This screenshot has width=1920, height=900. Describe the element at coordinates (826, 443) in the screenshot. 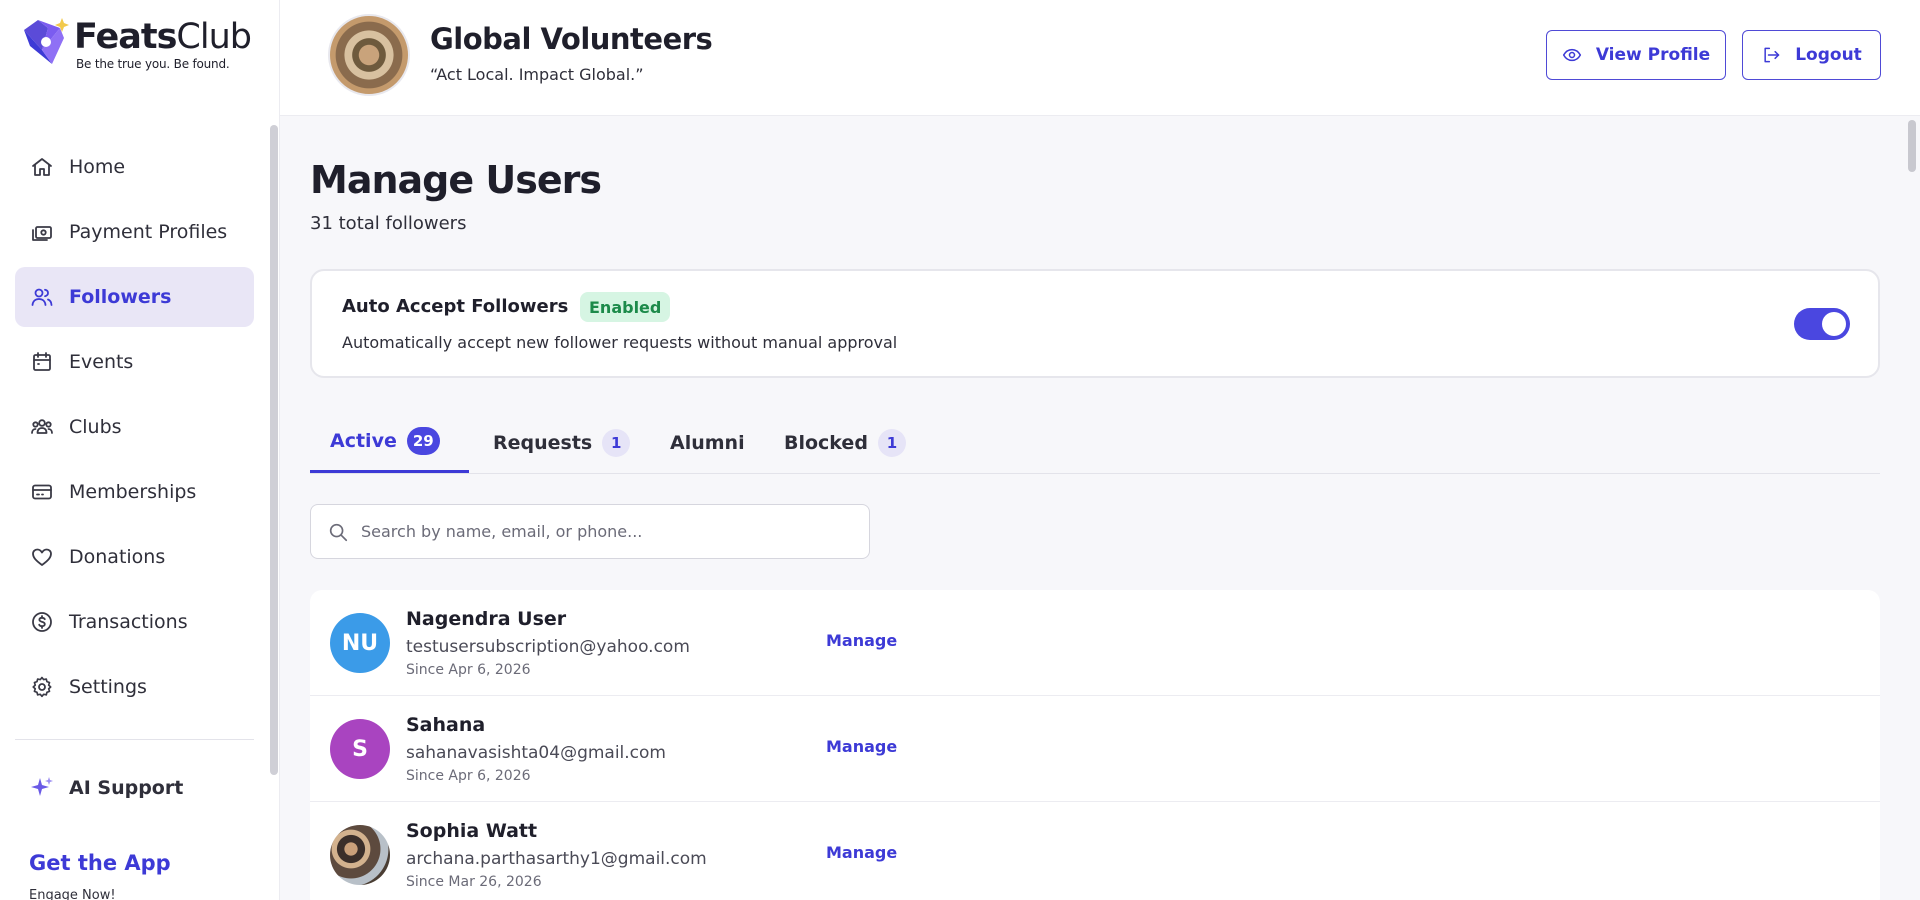

I see `tab-label: Blocked` at that location.